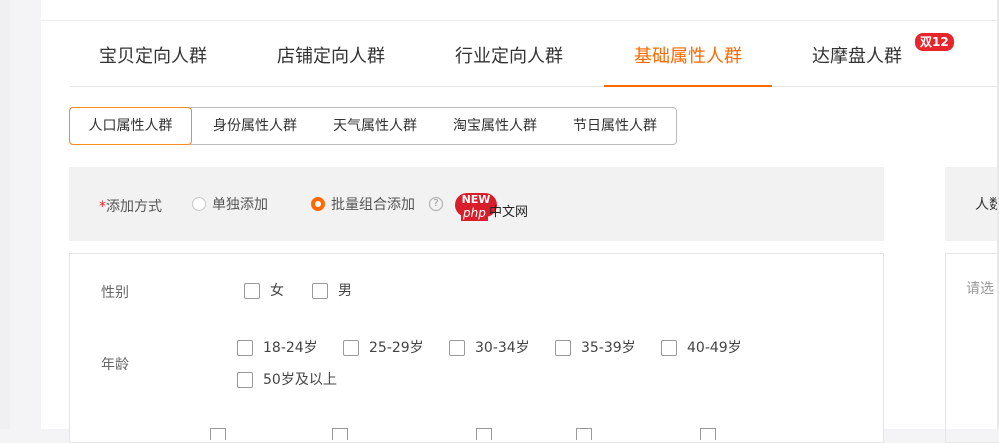 The height and width of the screenshot is (443, 999). What do you see at coordinates (509, 212) in the screenshot?
I see `watermark-suffix: 中文网` at bounding box center [509, 212].